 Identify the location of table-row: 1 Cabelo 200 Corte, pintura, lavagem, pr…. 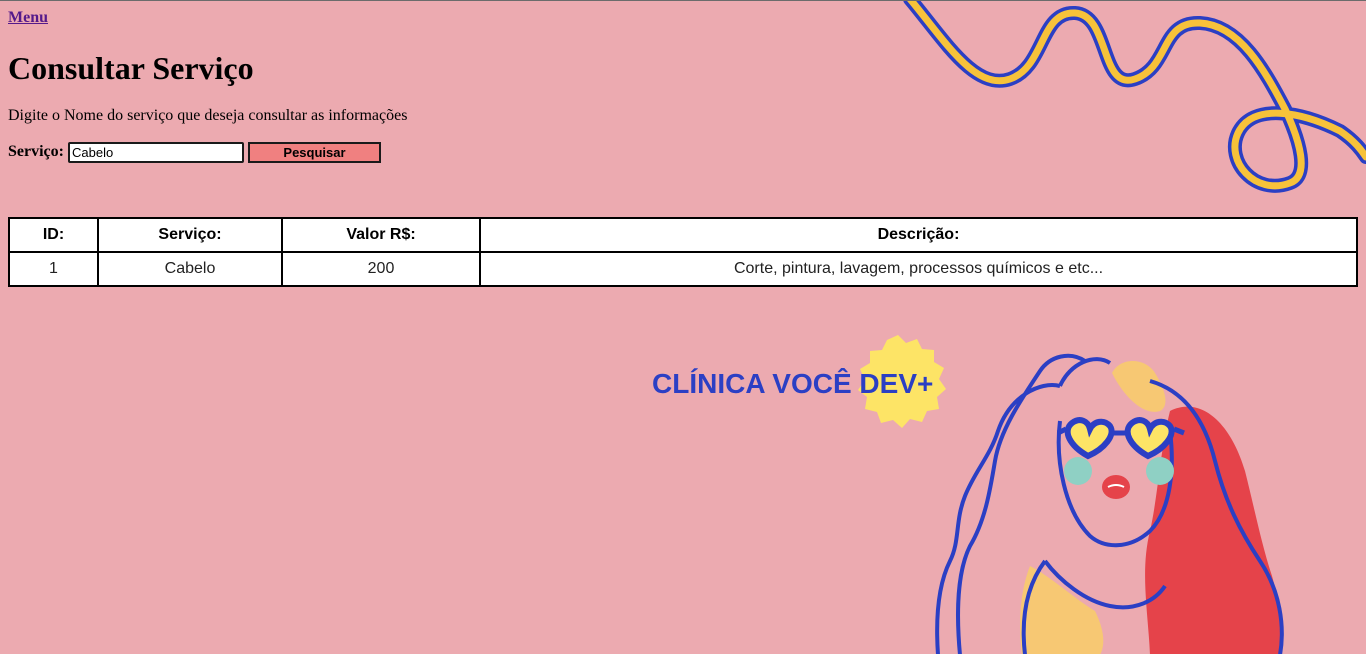
(683, 269).